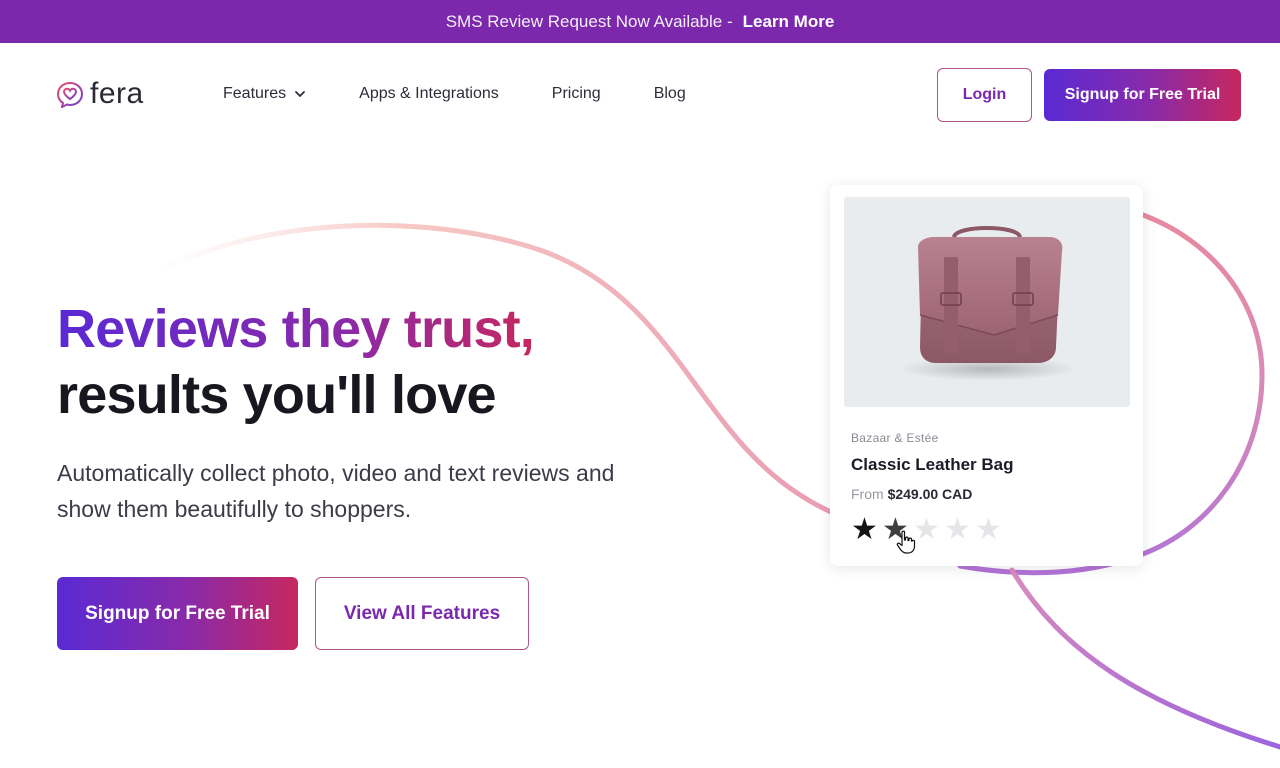  I want to click on hand-pointer-icon, so click(906, 542).